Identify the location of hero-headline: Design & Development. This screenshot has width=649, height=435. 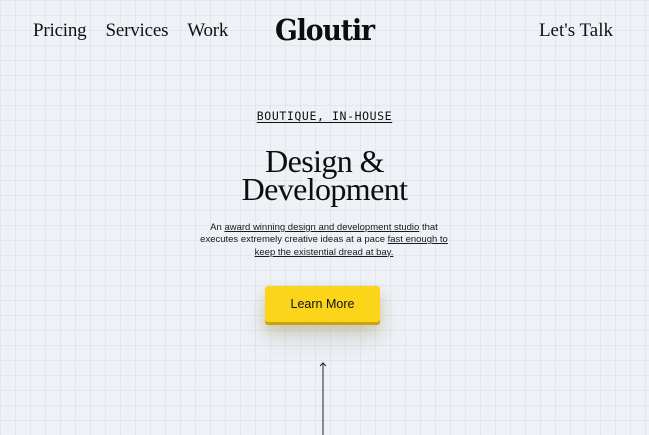
(324, 176).